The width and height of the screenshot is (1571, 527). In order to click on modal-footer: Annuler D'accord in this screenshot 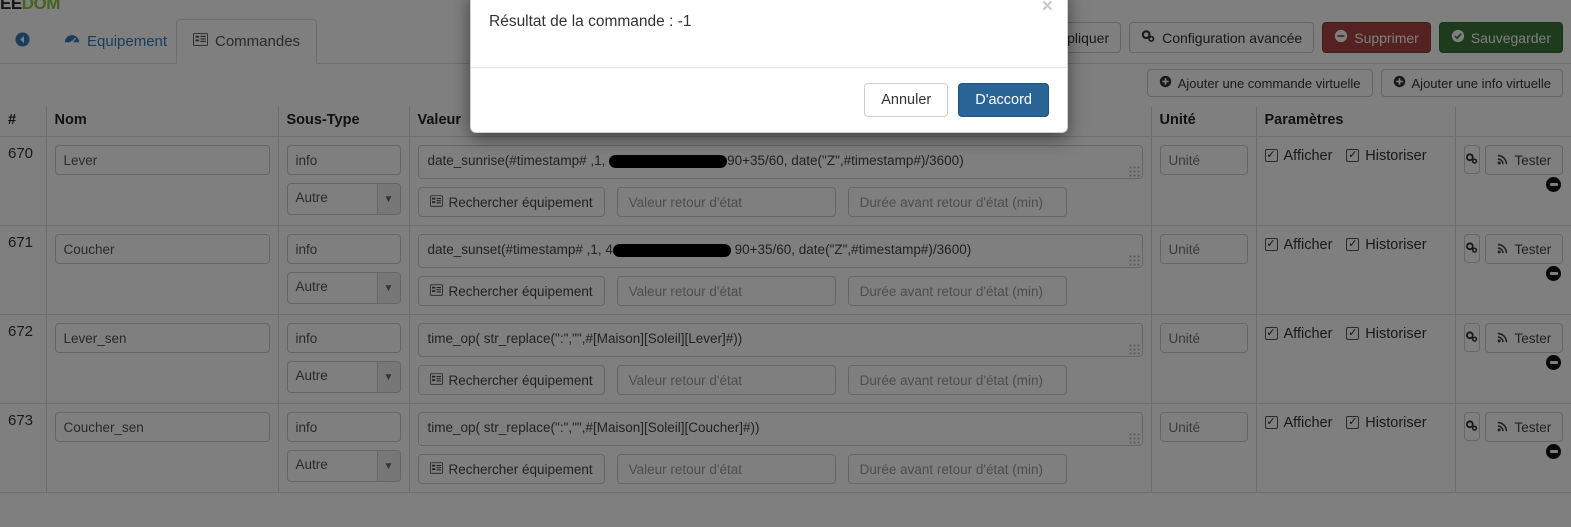, I will do `click(769, 99)`.